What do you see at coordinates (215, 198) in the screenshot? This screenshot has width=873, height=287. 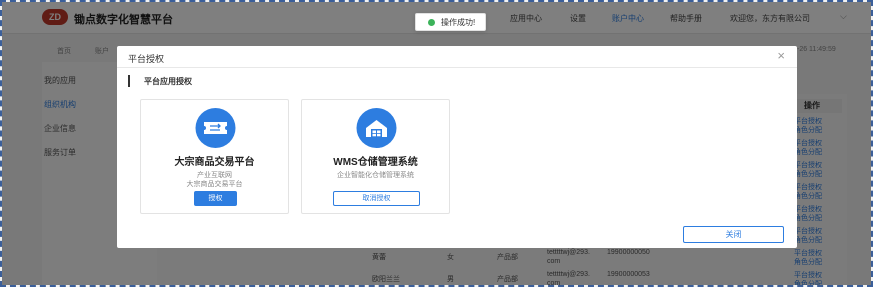 I see `authorize-button: 授权` at bounding box center [215, 198].